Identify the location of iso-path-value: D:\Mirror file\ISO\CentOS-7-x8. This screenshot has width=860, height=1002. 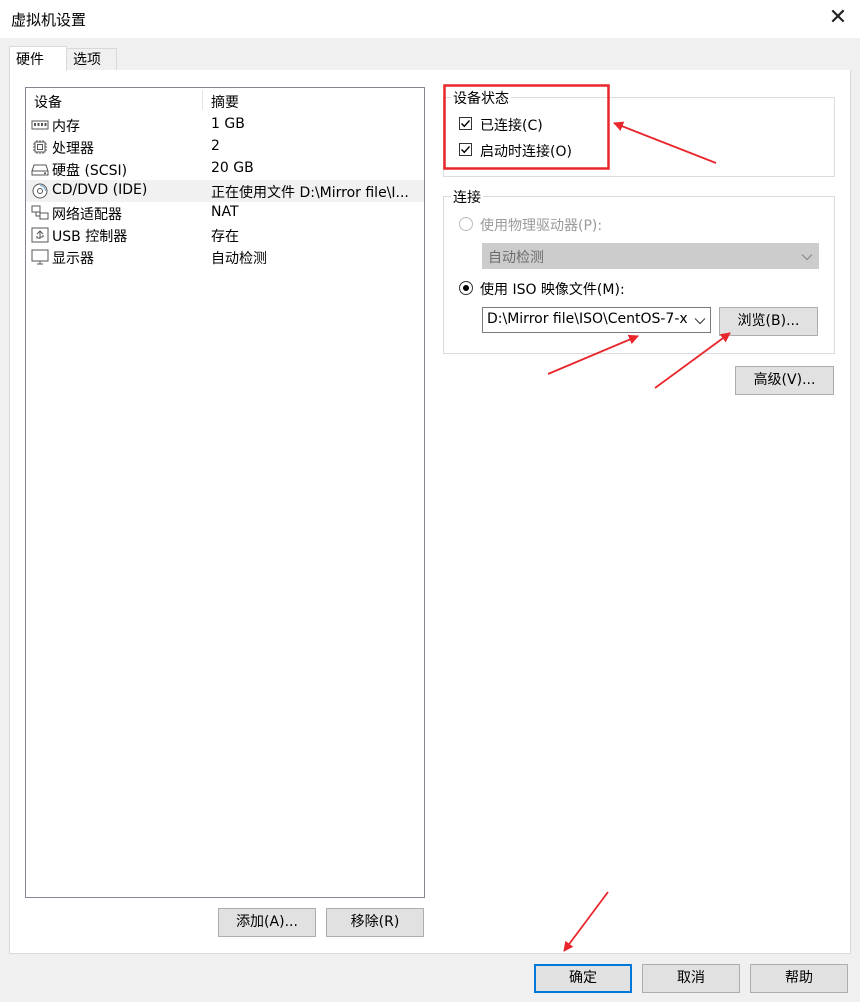
(587, 319).